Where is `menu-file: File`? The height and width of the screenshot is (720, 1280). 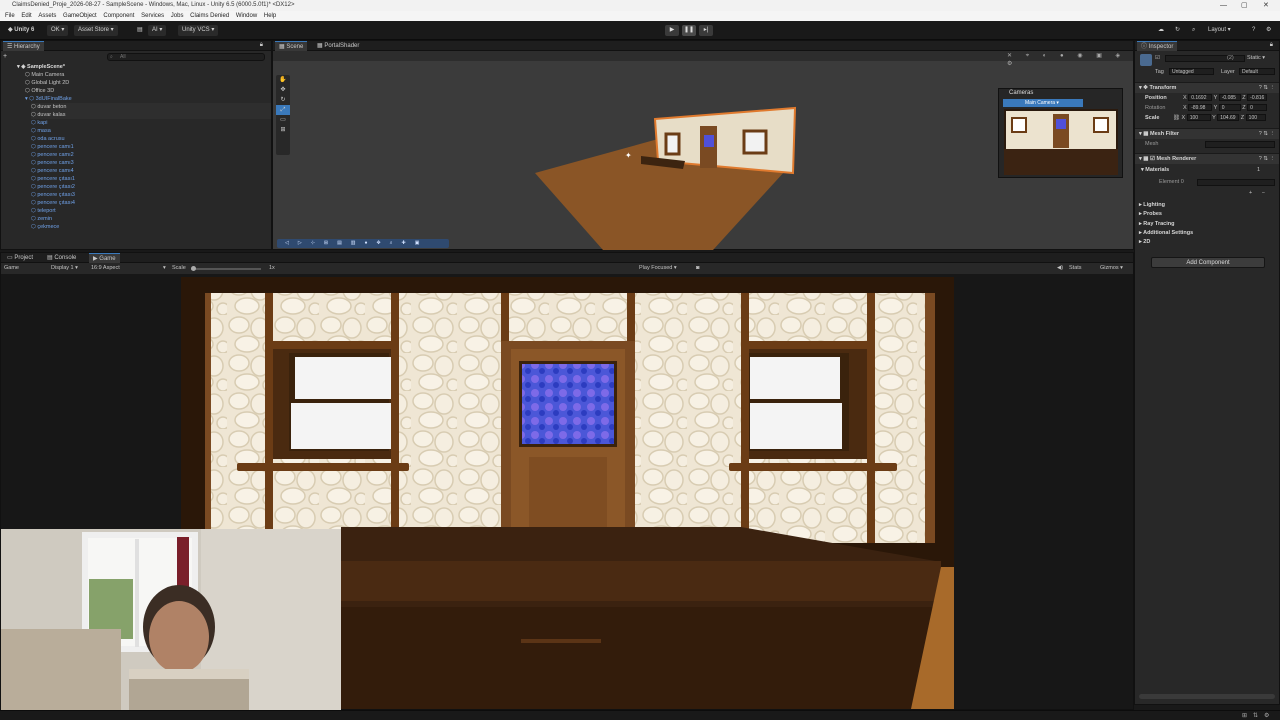
menu-file: File is located at coordinates (10, 16).